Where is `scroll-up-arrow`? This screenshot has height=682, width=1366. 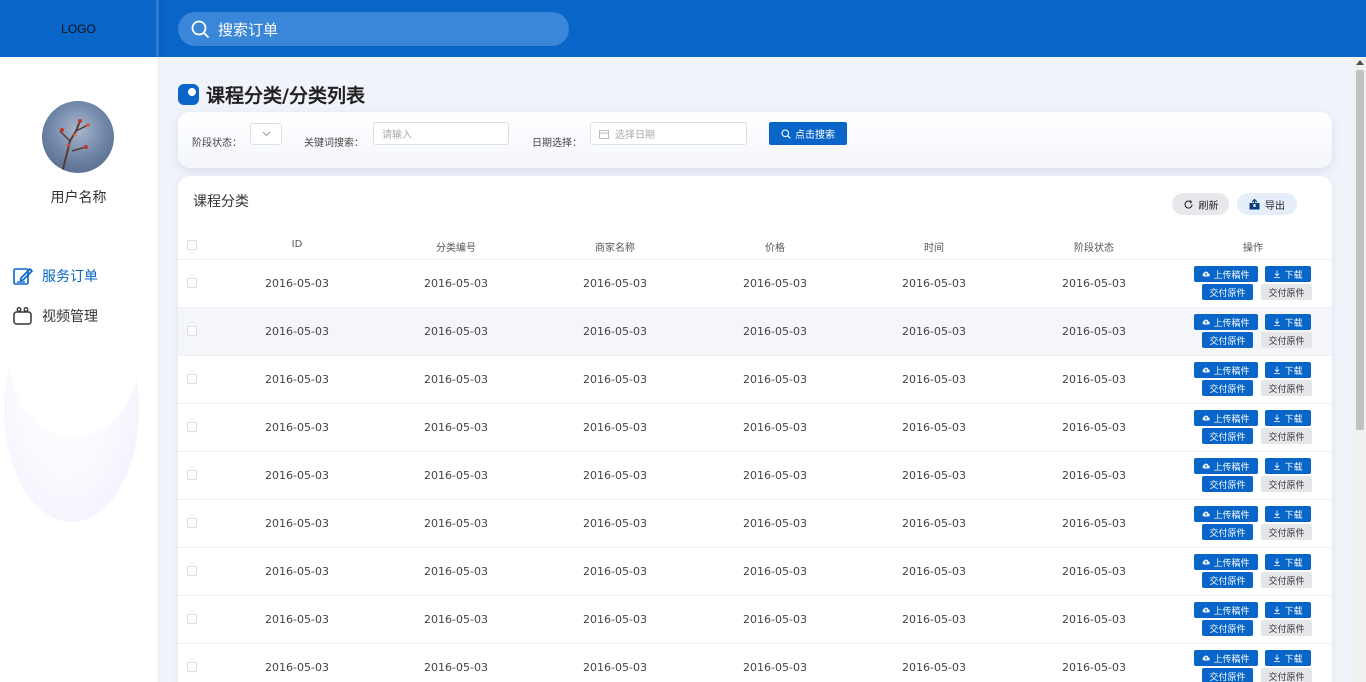
scroll-up-arrow is located at coordinates (1360, 62).